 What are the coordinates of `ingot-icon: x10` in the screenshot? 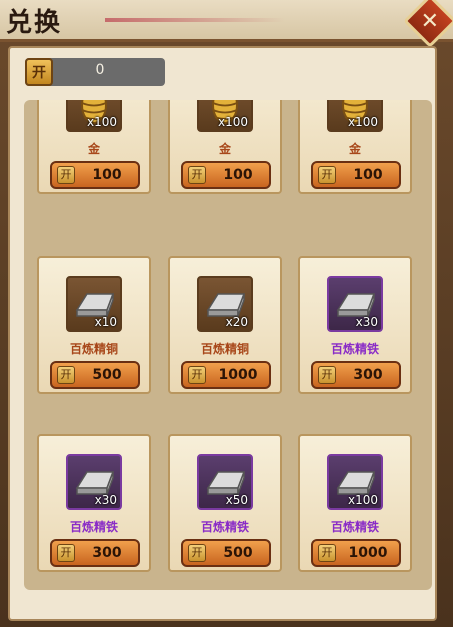 It's located at (94, 304).